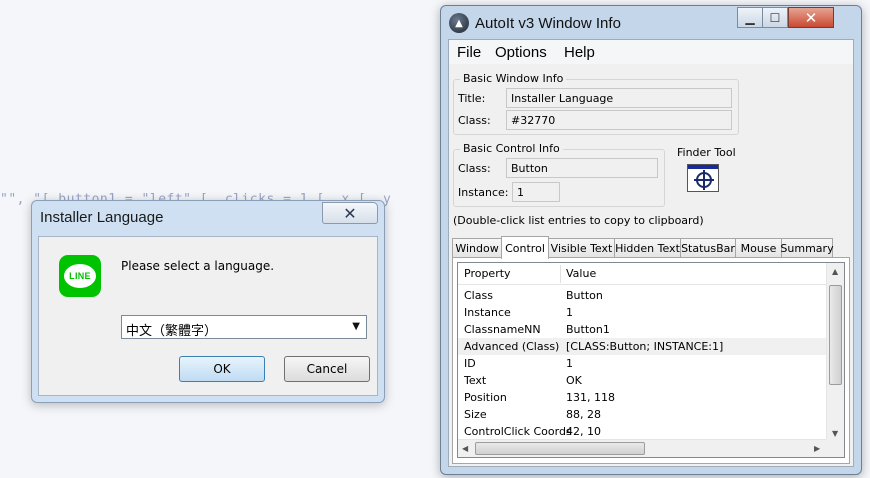  I want to click on finder-tool, so click(703, 178).